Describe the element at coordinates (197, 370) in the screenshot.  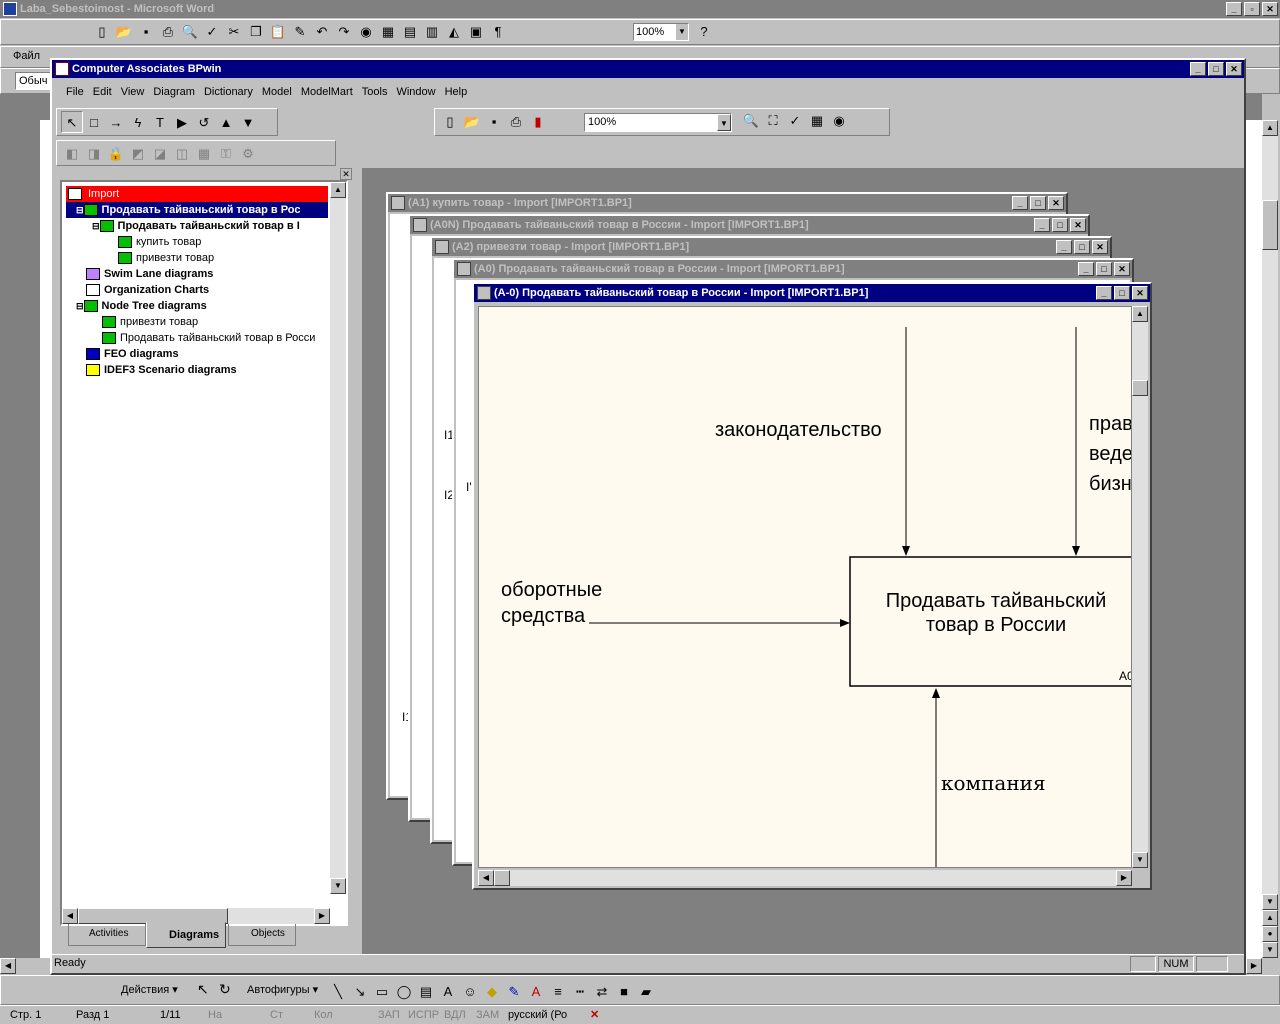
I see `tree-item-idef3: IDEF3 Scenario diagrams` at that location.